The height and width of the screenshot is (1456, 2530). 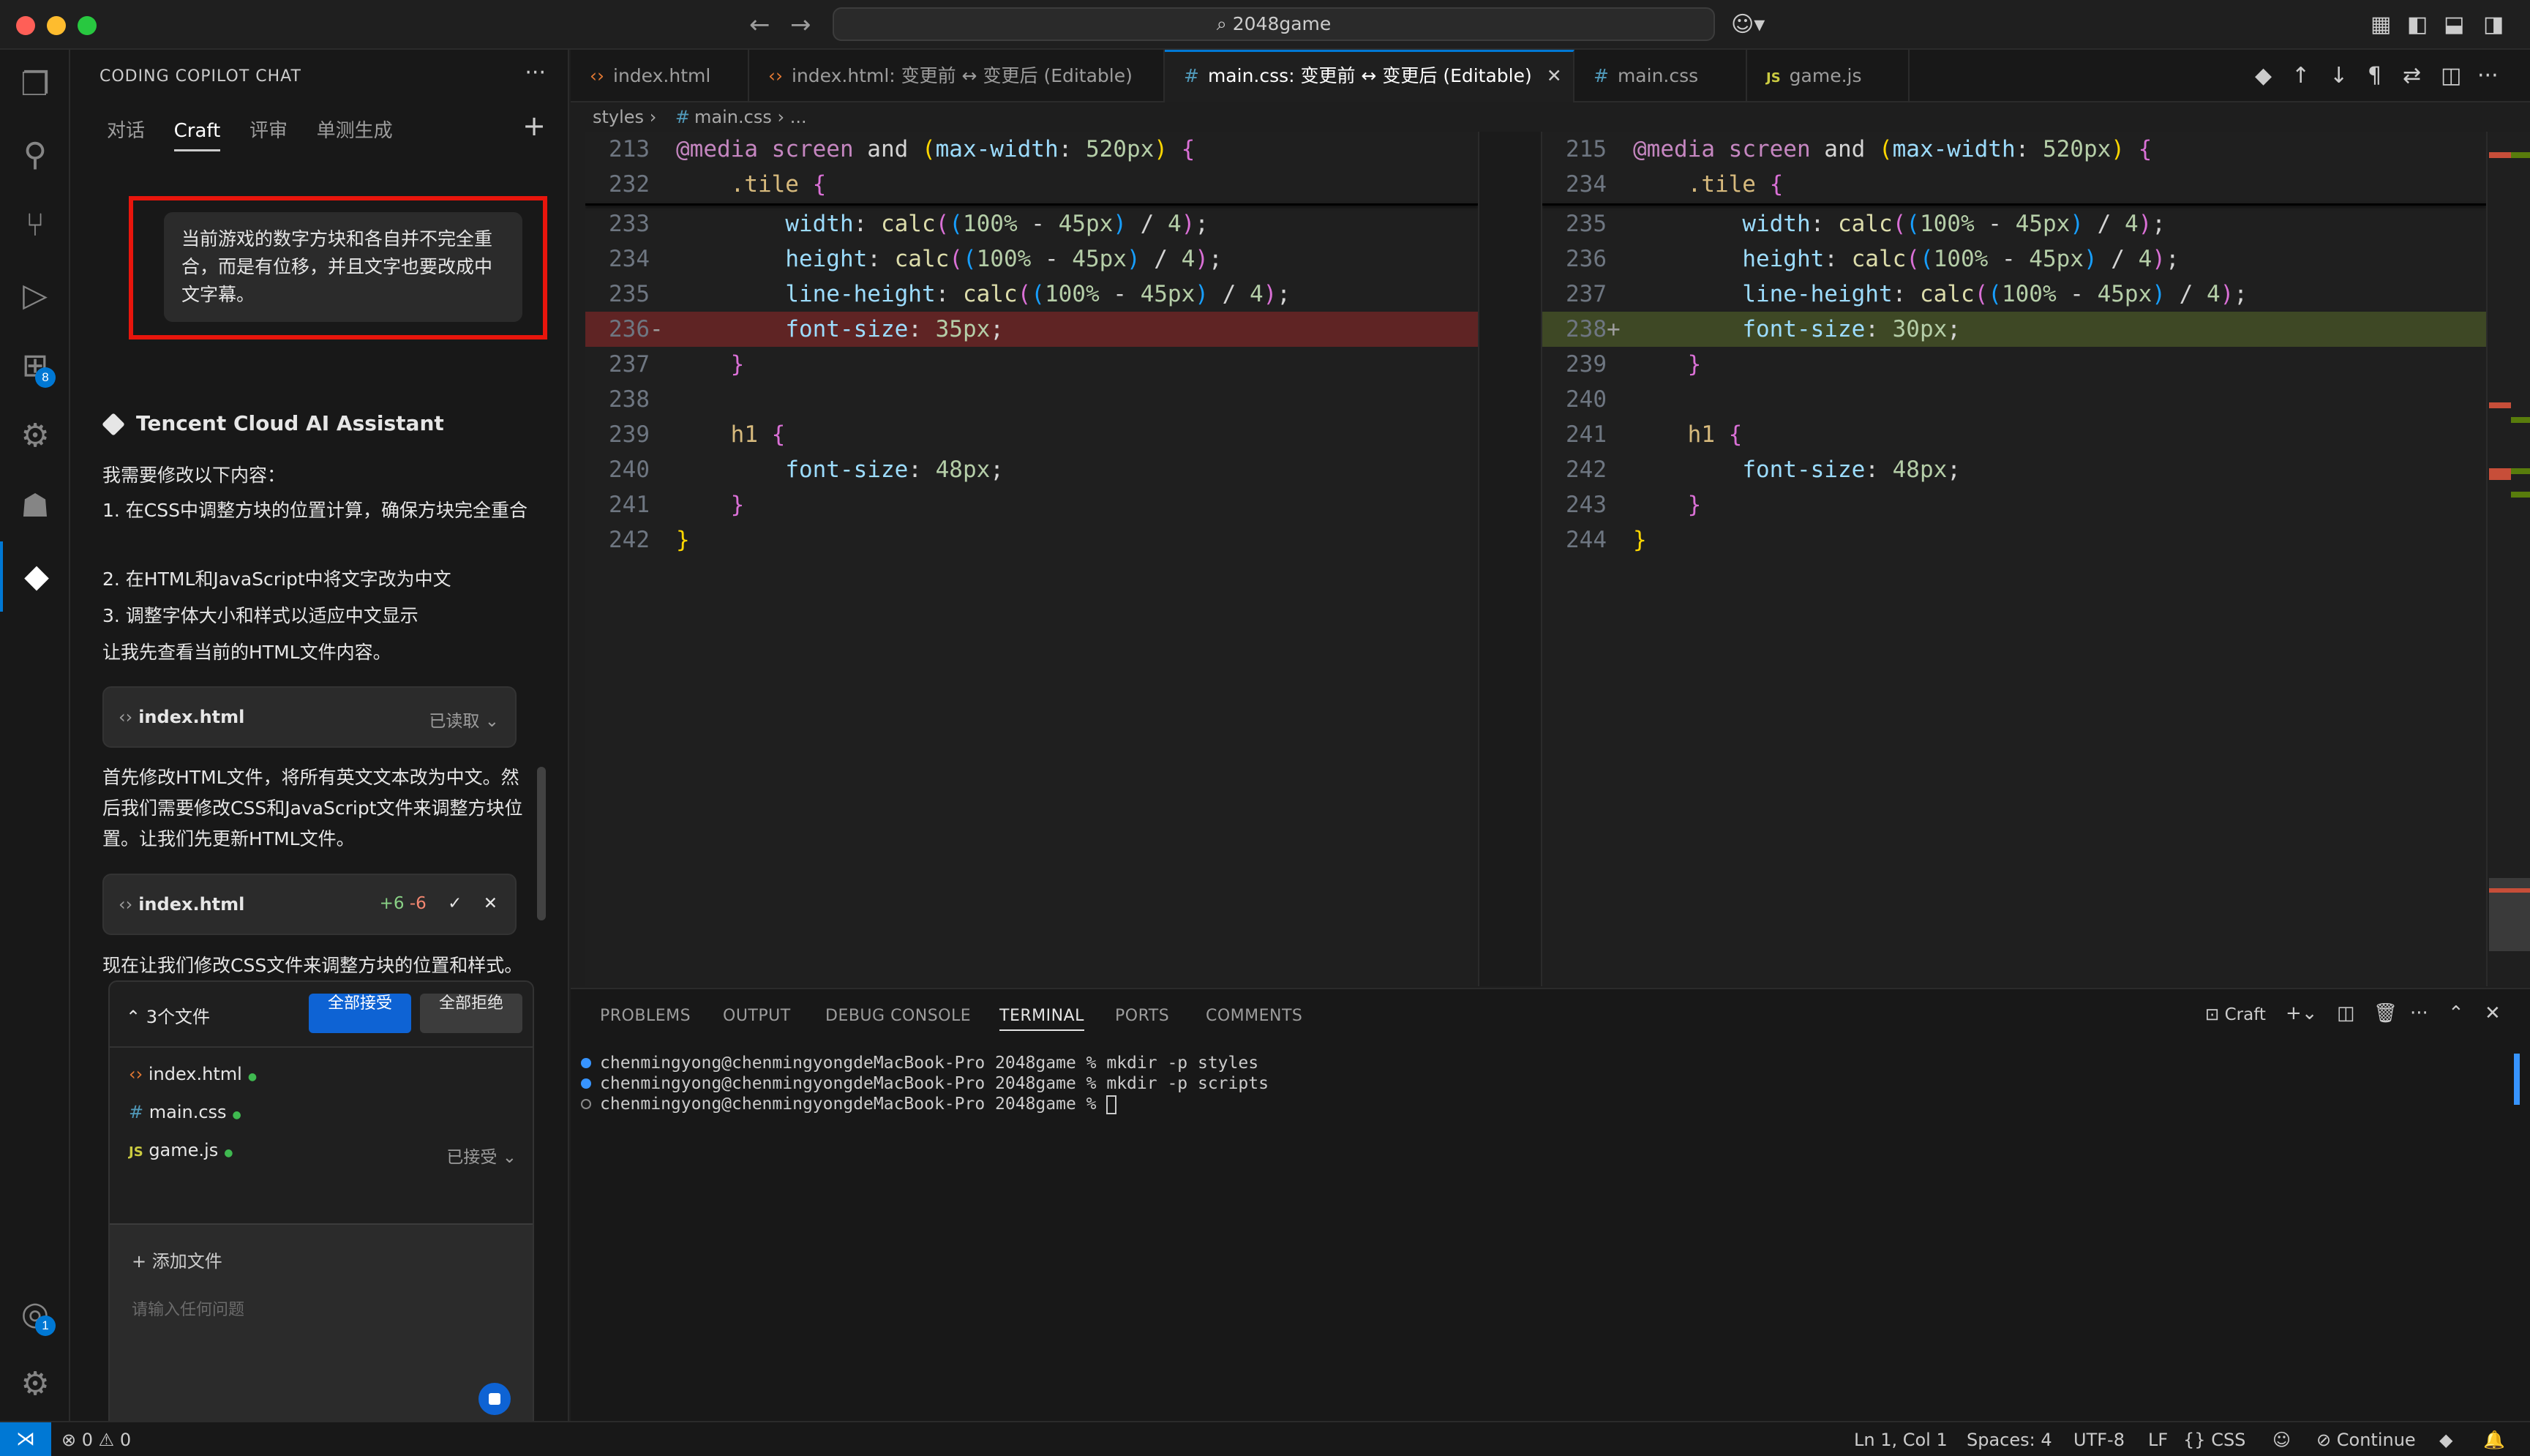 What do you see at coordinates (2158, 1440) in the screenshot?
I see `end-of-line: LF` at bounding box center [2158, 1440].